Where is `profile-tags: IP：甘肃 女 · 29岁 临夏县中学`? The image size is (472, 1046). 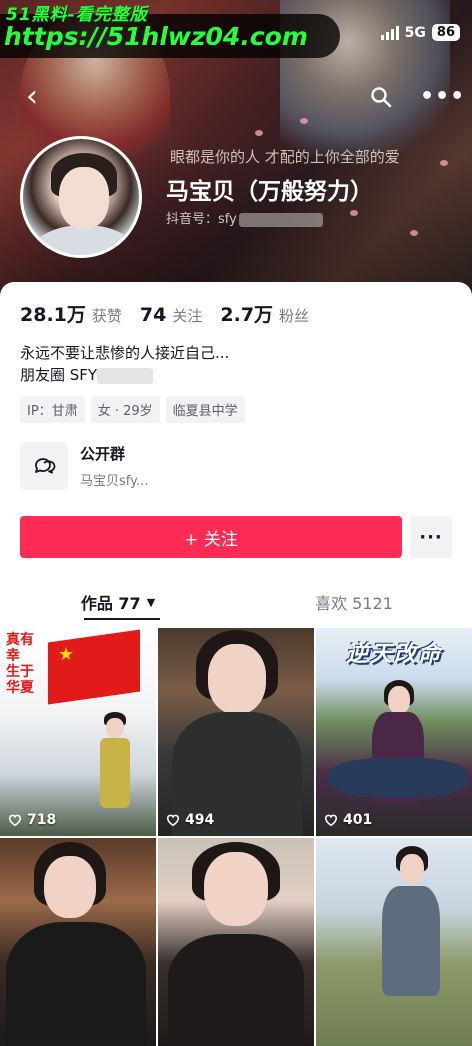
profile-tags: IP：甘肃 女 · 29岁 临夏县中学 is located at coordinates (132, 409).